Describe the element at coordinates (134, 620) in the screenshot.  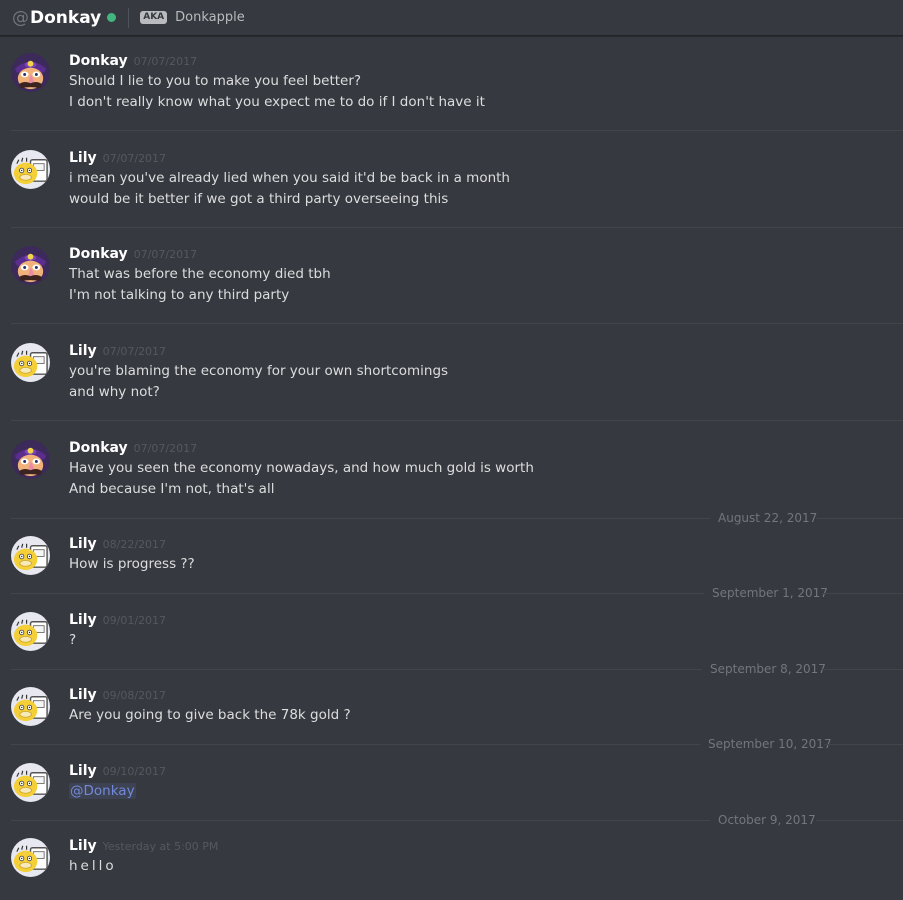
I see `message-timestamp: 09/01/2017` at that location.